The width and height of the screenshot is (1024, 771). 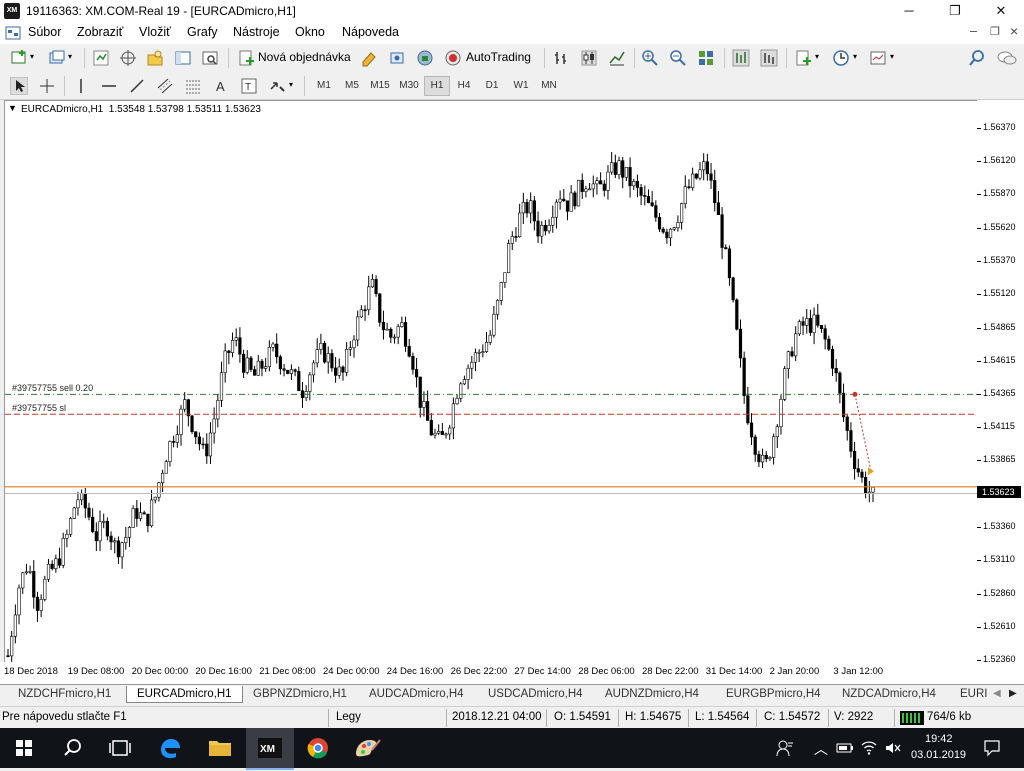 I want to click on terminal-icon, so click(x=183, y=58).